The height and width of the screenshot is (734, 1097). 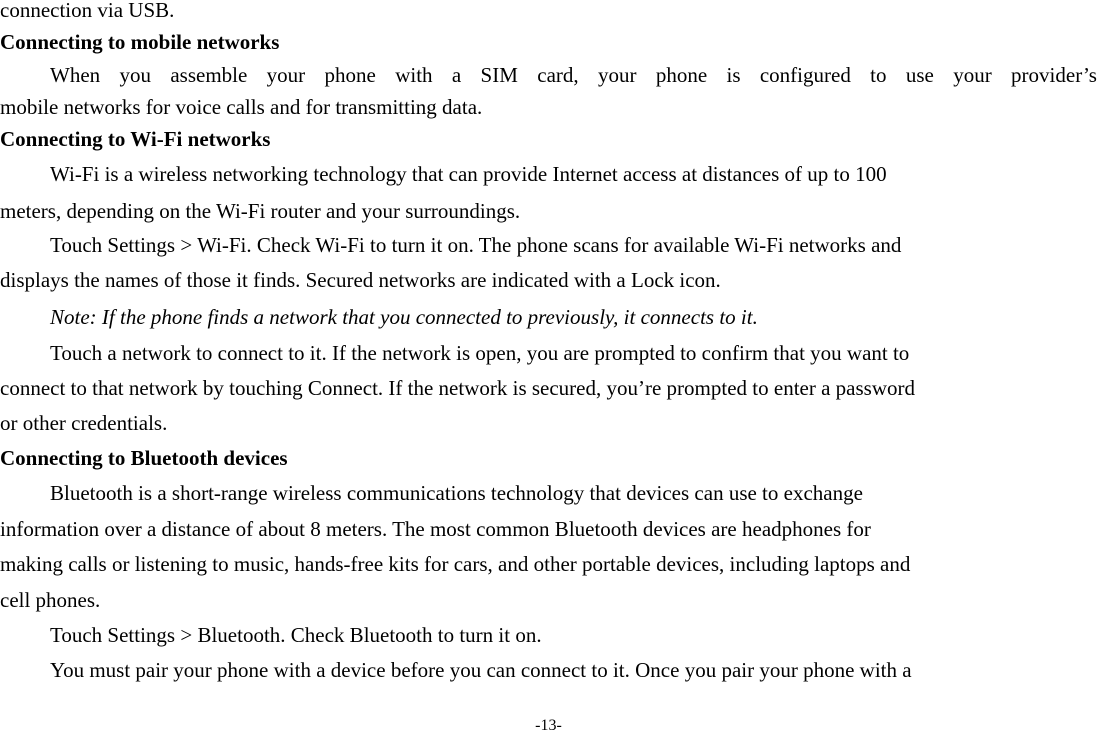 I want to click on section-heading-wifi-networks: Connecting to Wi-Fi networks, so click(x=135, y=139).